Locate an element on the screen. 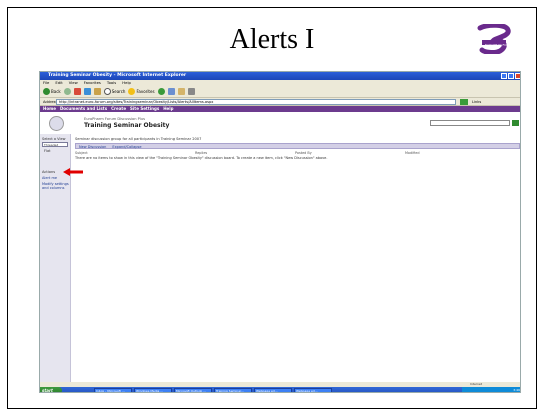 This screenshot has width=544, height=415. window-controls is located at coordinates (510, 76).